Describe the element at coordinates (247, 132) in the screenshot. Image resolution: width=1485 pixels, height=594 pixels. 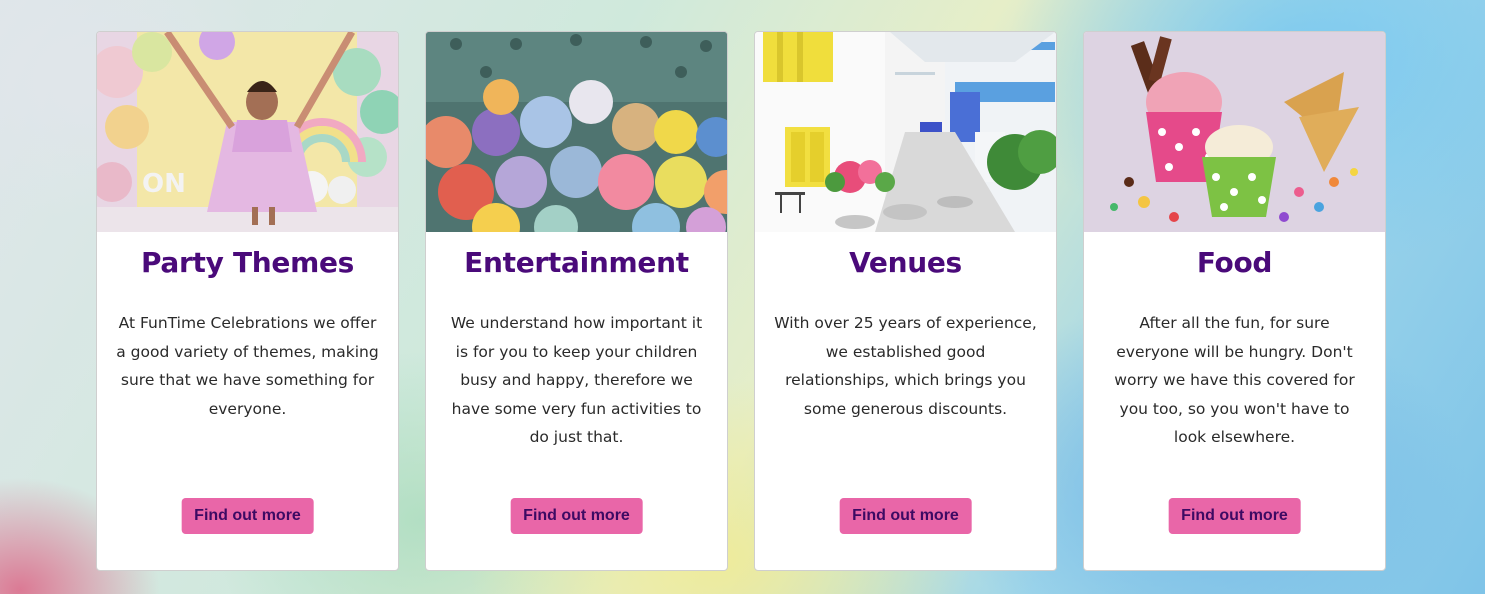
I see `party-themes-image: ON` at that location.